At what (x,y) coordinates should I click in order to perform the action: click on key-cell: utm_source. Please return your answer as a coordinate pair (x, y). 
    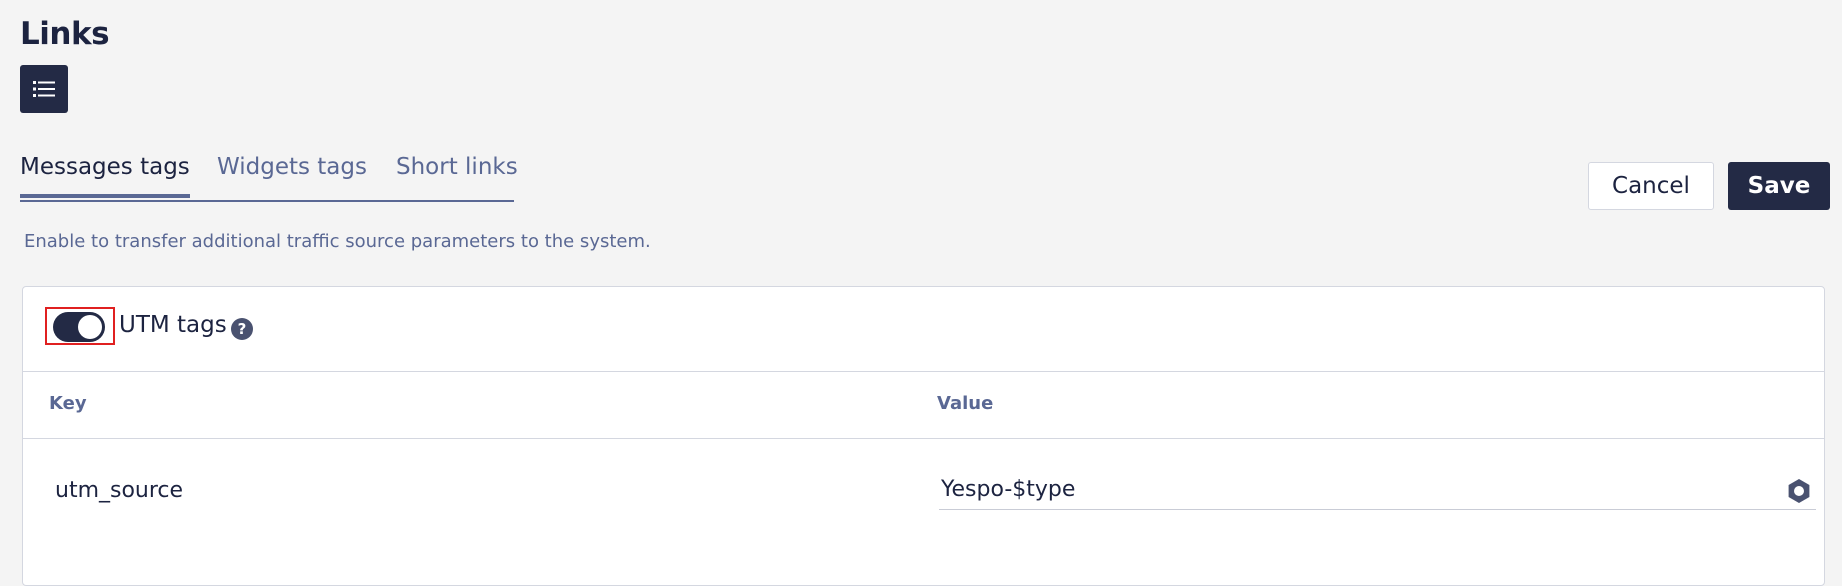
    Looking at the image, I should click on (119, 490).